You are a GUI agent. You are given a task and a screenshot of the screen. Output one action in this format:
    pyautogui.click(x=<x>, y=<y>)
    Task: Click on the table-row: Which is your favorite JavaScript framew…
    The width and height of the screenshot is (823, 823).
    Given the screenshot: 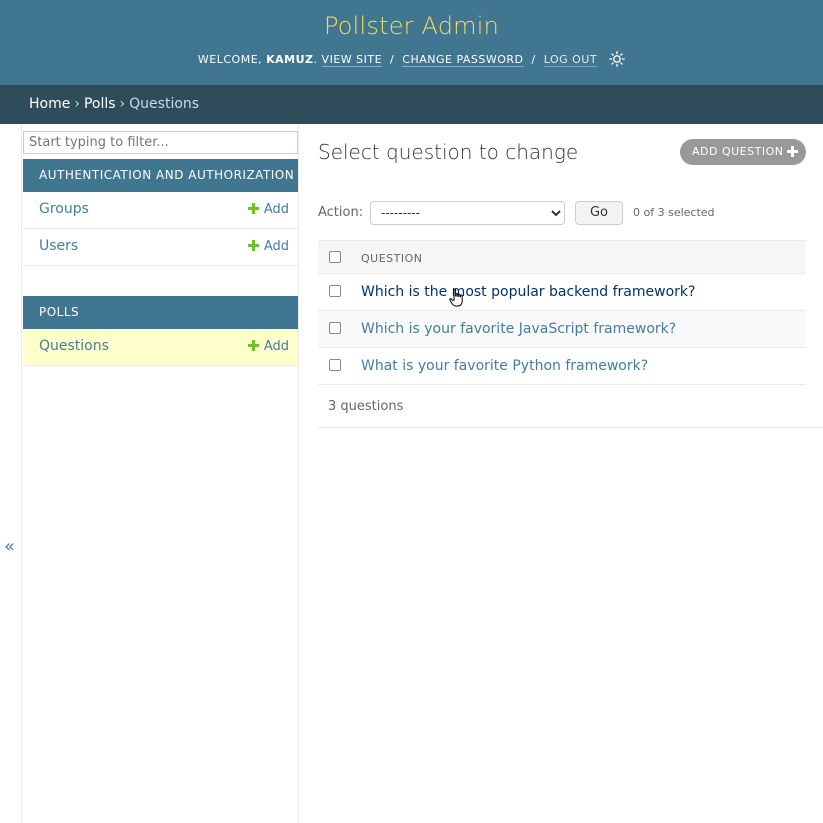 What is the action you would take?
    pyautogui.click(x=562, y=329)
    